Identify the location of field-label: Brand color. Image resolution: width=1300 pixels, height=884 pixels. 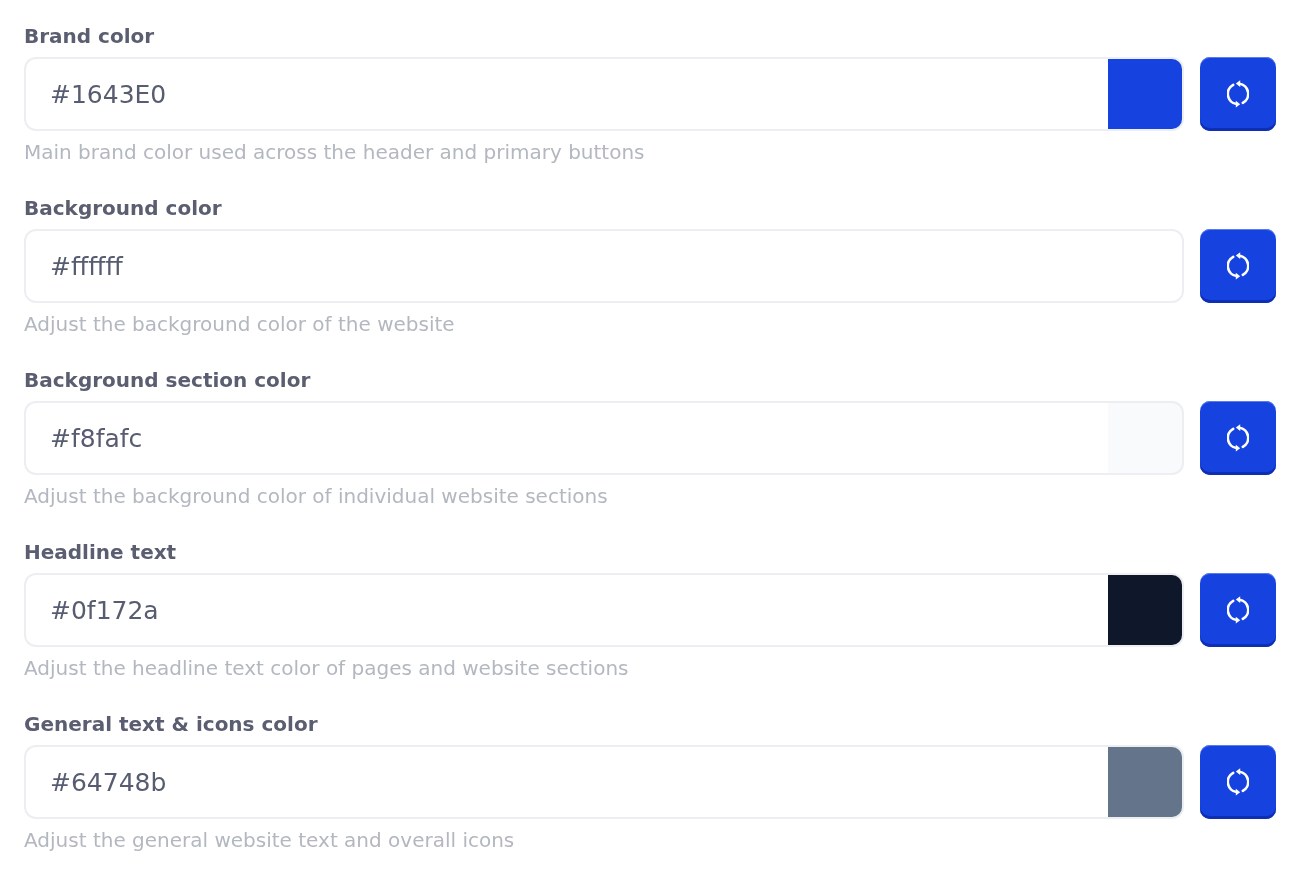
(89, 36).